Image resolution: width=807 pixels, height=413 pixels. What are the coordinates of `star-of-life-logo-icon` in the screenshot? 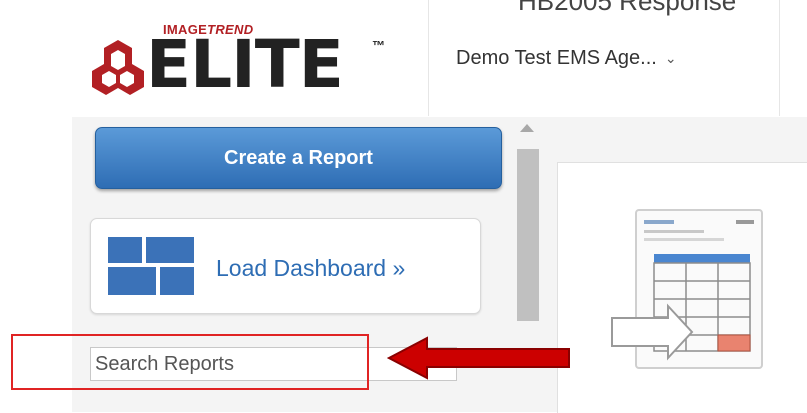 It's located at (118, 67).